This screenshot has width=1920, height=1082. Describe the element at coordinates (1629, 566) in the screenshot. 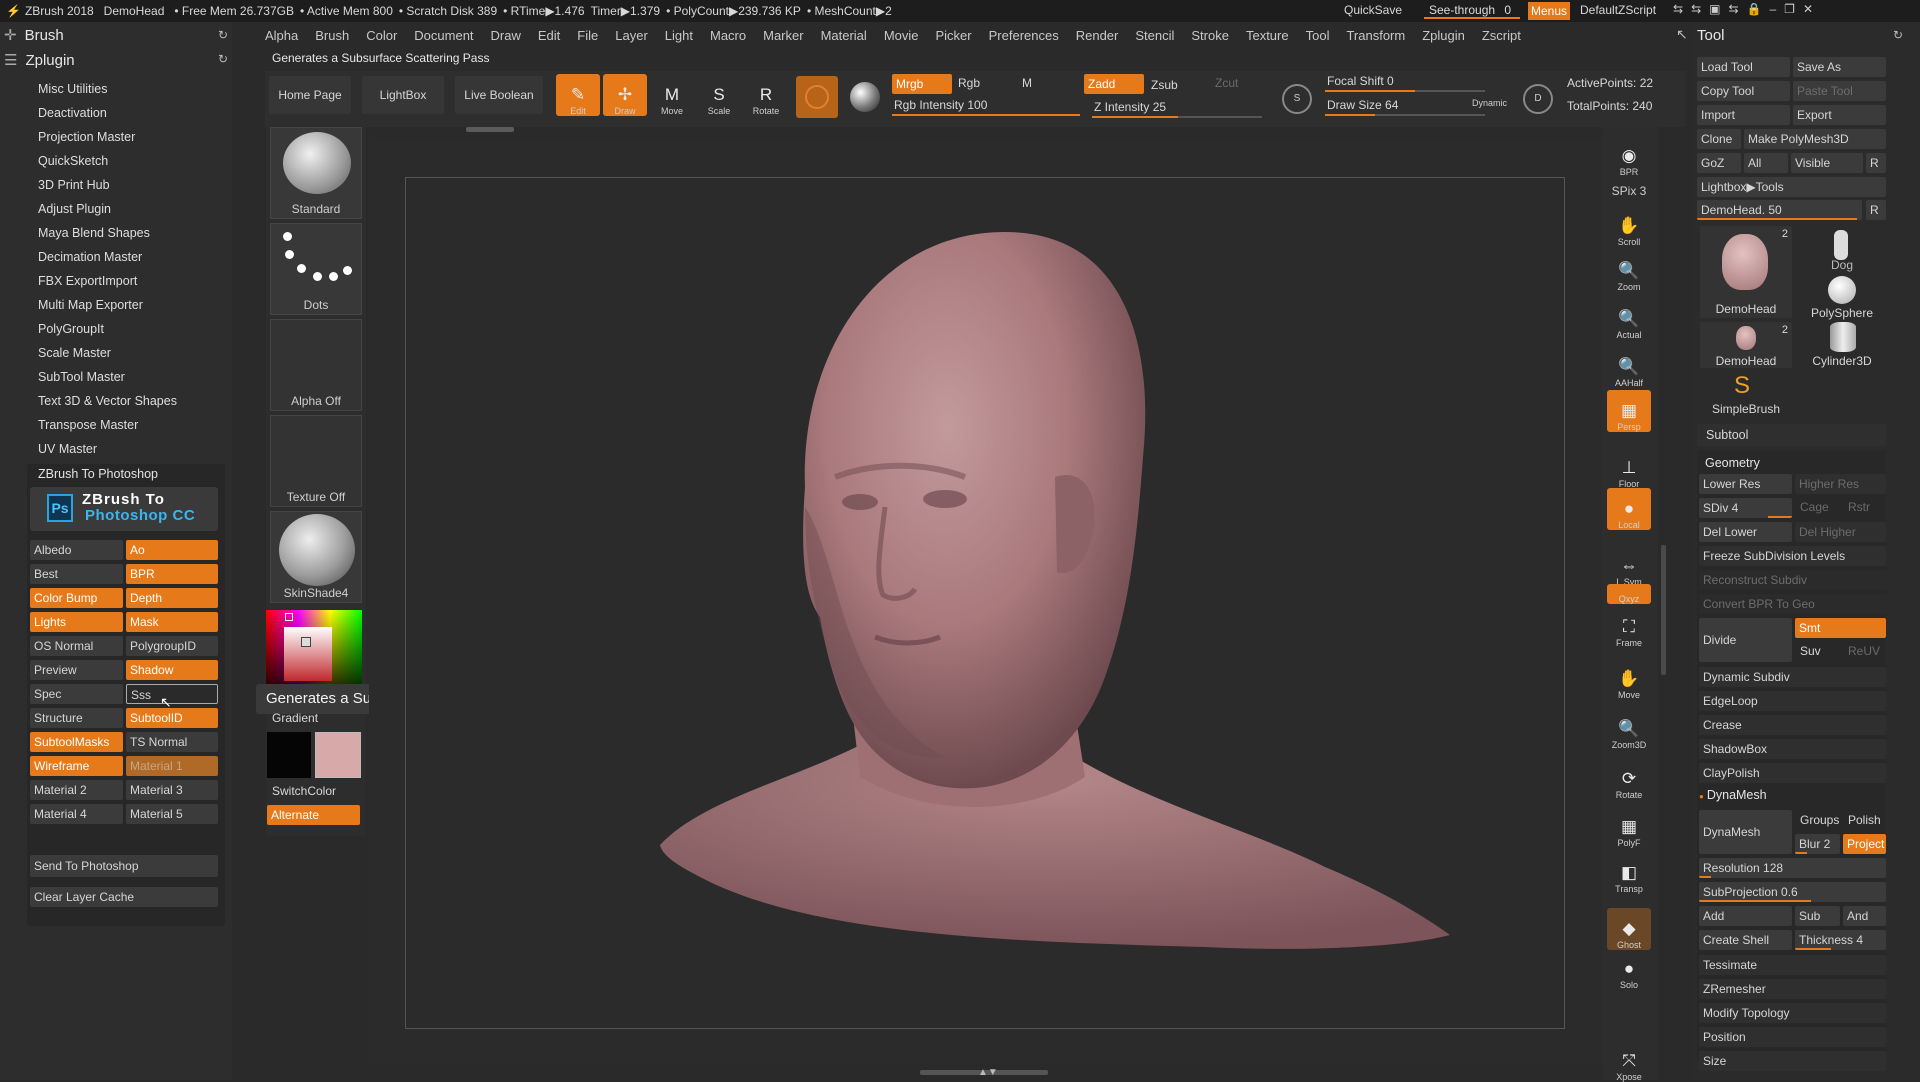

I see `shelf-l-sym: ⇔ L.Sym` at that location.